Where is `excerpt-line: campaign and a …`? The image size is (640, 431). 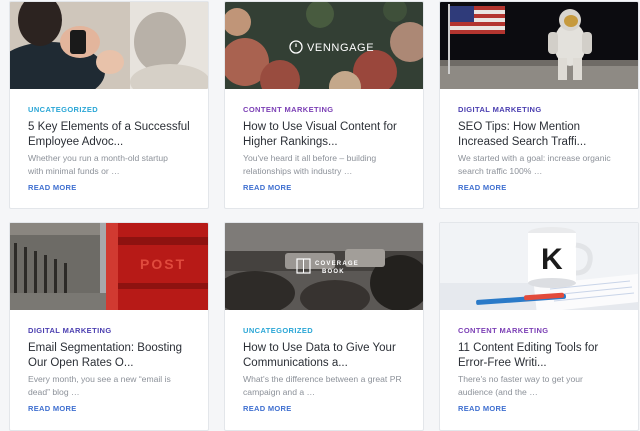
excerpt-line: campaign and a … is located at coordinates (279, 392).